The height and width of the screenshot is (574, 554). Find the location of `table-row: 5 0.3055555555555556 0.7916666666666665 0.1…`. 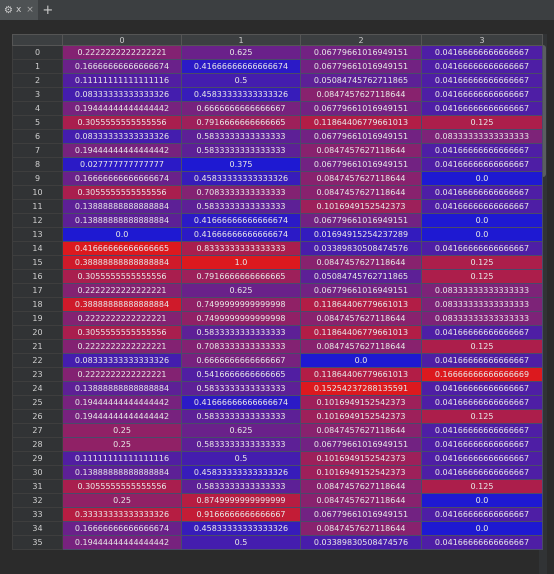

table-row: 5 0.3055555555555556 0.7916666666666665 0.1… is located at coordinates (277, 122).